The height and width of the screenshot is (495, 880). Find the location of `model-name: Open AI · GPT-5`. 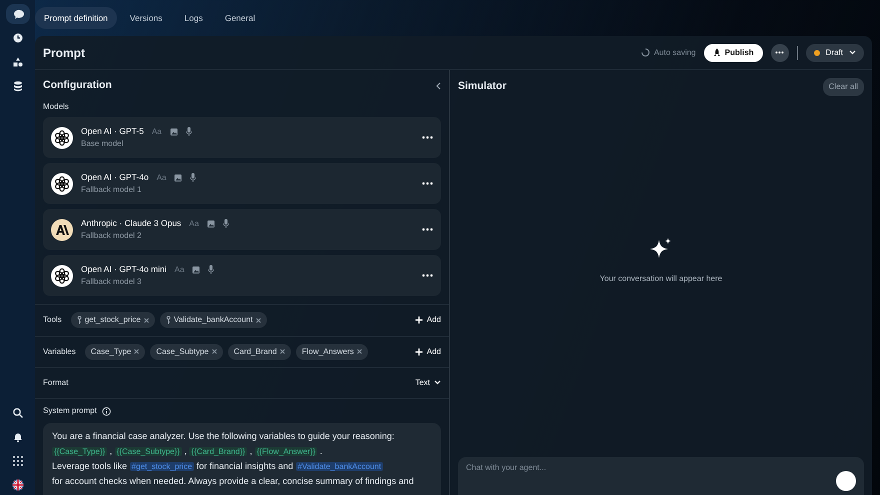

model-name: Open AI · GPT-5 is located at coordinates (112, 131).